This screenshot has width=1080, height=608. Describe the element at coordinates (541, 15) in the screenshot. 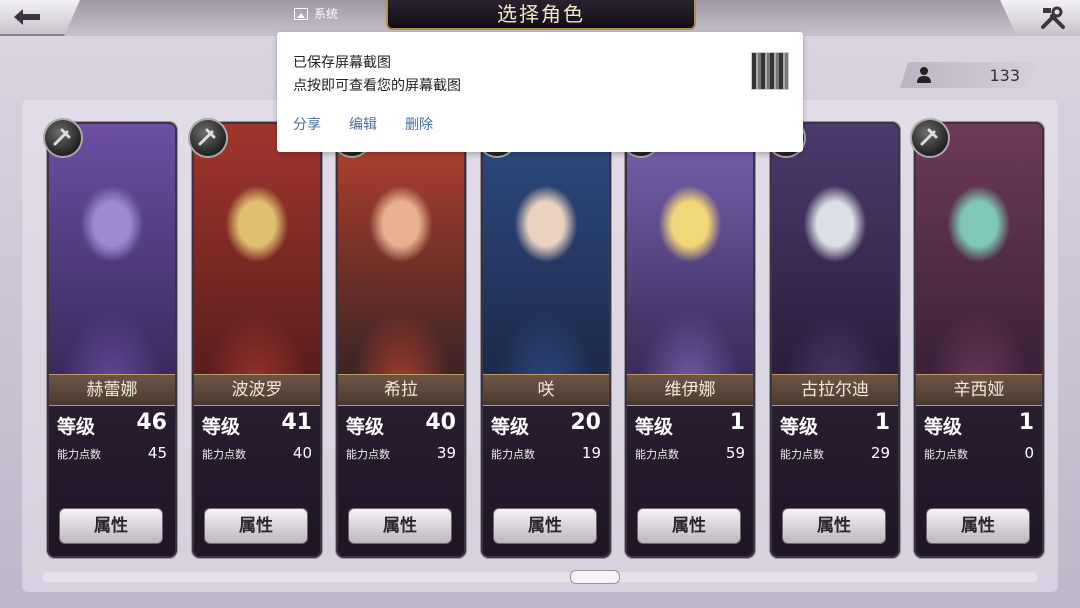

I see `page-title: 选择角色` at that location.